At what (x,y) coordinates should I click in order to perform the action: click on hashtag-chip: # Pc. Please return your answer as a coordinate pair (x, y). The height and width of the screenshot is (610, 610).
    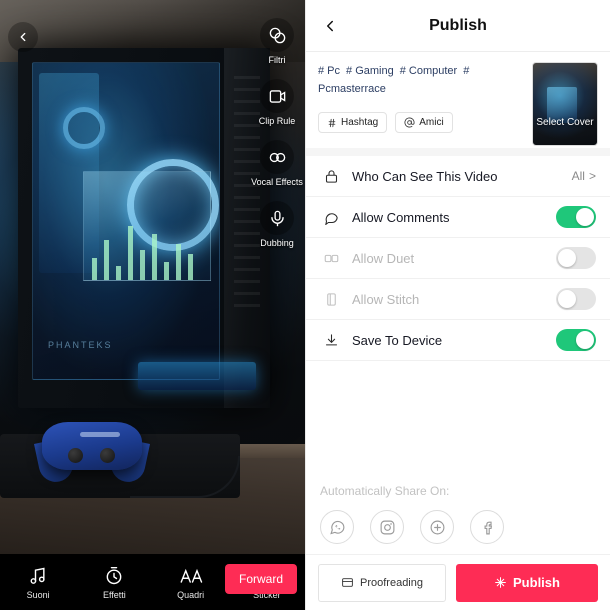
    Looking at the image, I should click on (329, 71).